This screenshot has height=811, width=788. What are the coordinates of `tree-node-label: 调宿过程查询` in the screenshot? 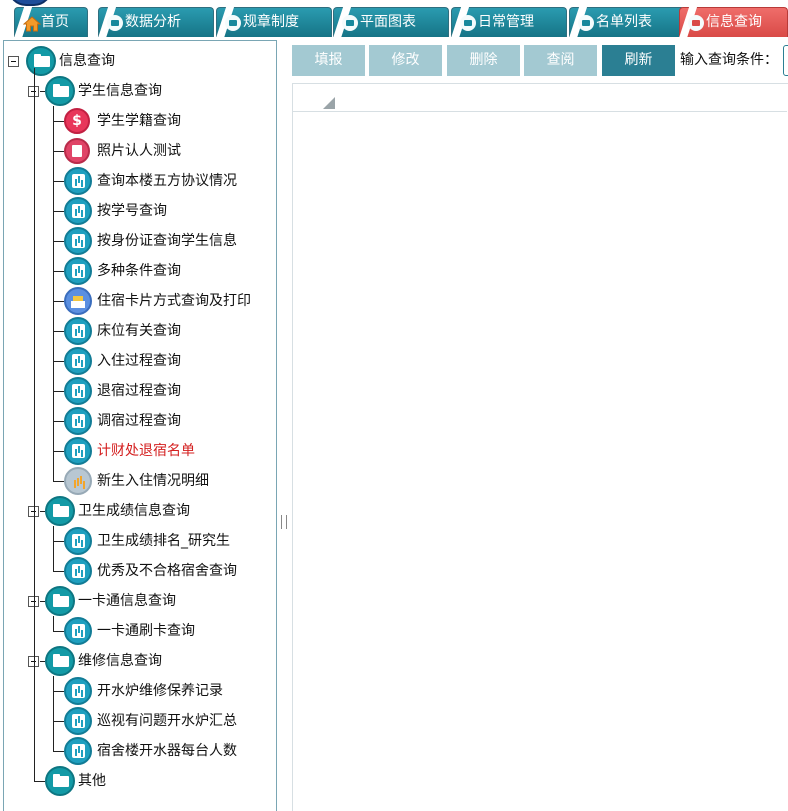 It's located at (139, 421).